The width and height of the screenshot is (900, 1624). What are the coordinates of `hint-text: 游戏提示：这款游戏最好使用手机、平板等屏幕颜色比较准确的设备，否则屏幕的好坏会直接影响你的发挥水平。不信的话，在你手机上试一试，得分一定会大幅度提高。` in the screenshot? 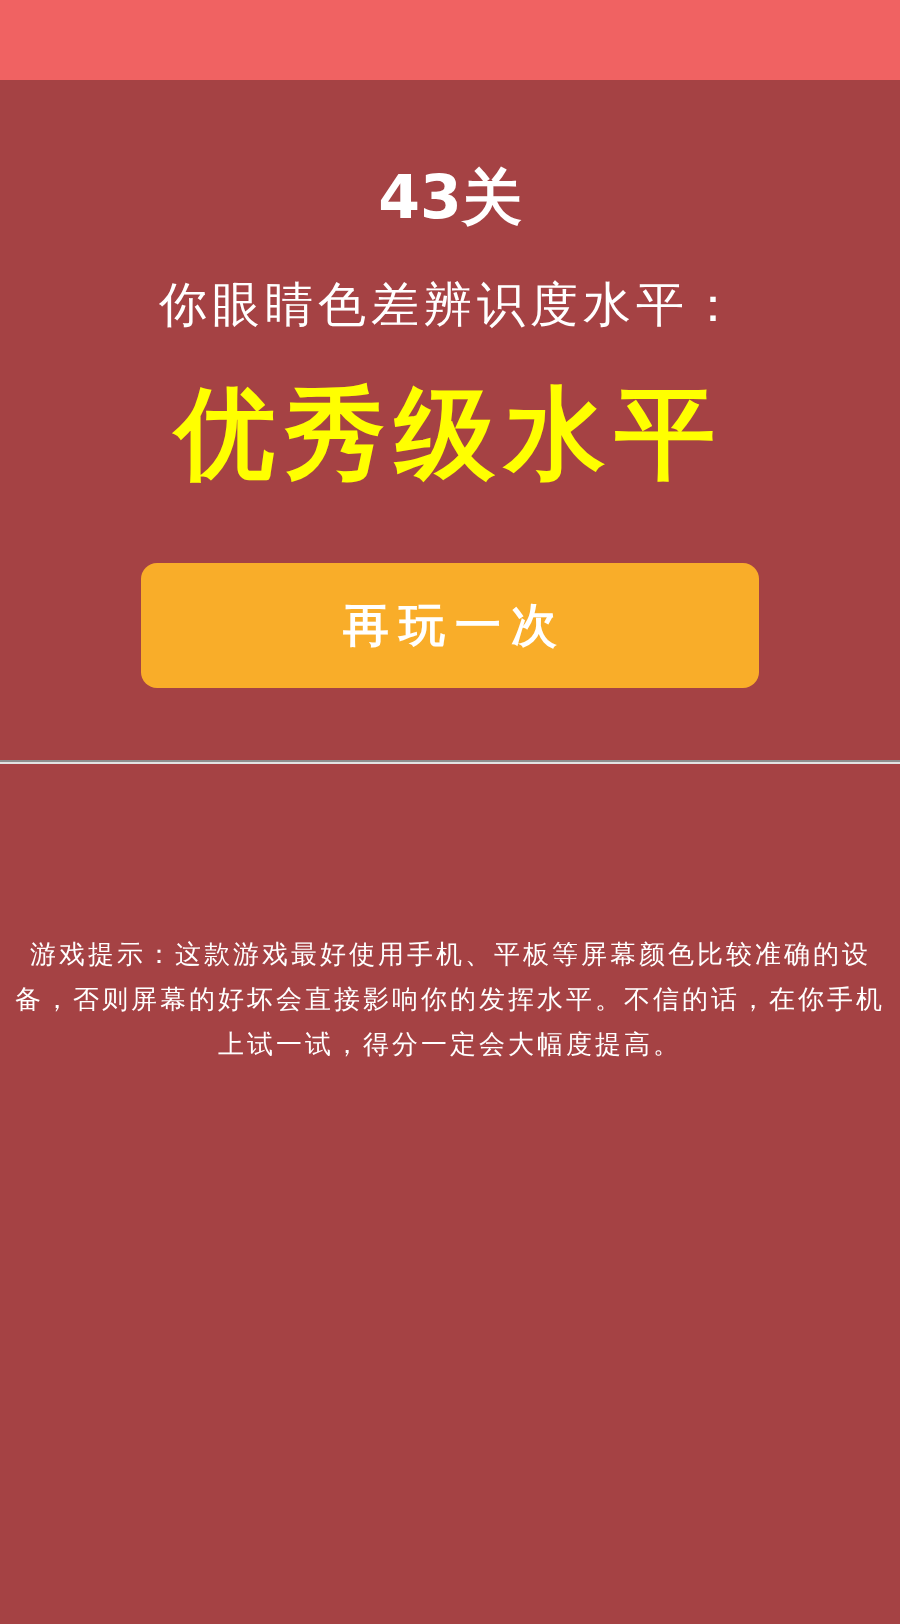 It's located at (450, 999).